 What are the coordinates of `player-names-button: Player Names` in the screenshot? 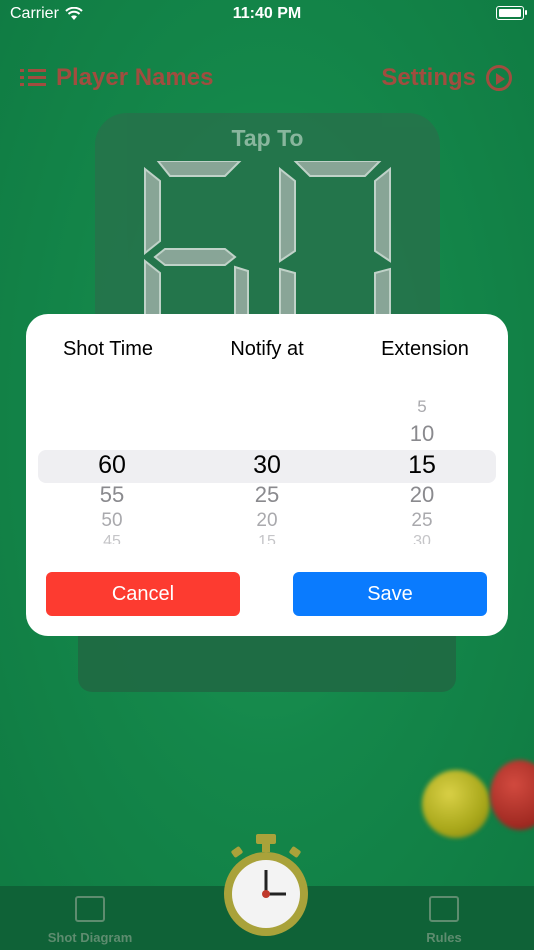 It's located at (116, 78).